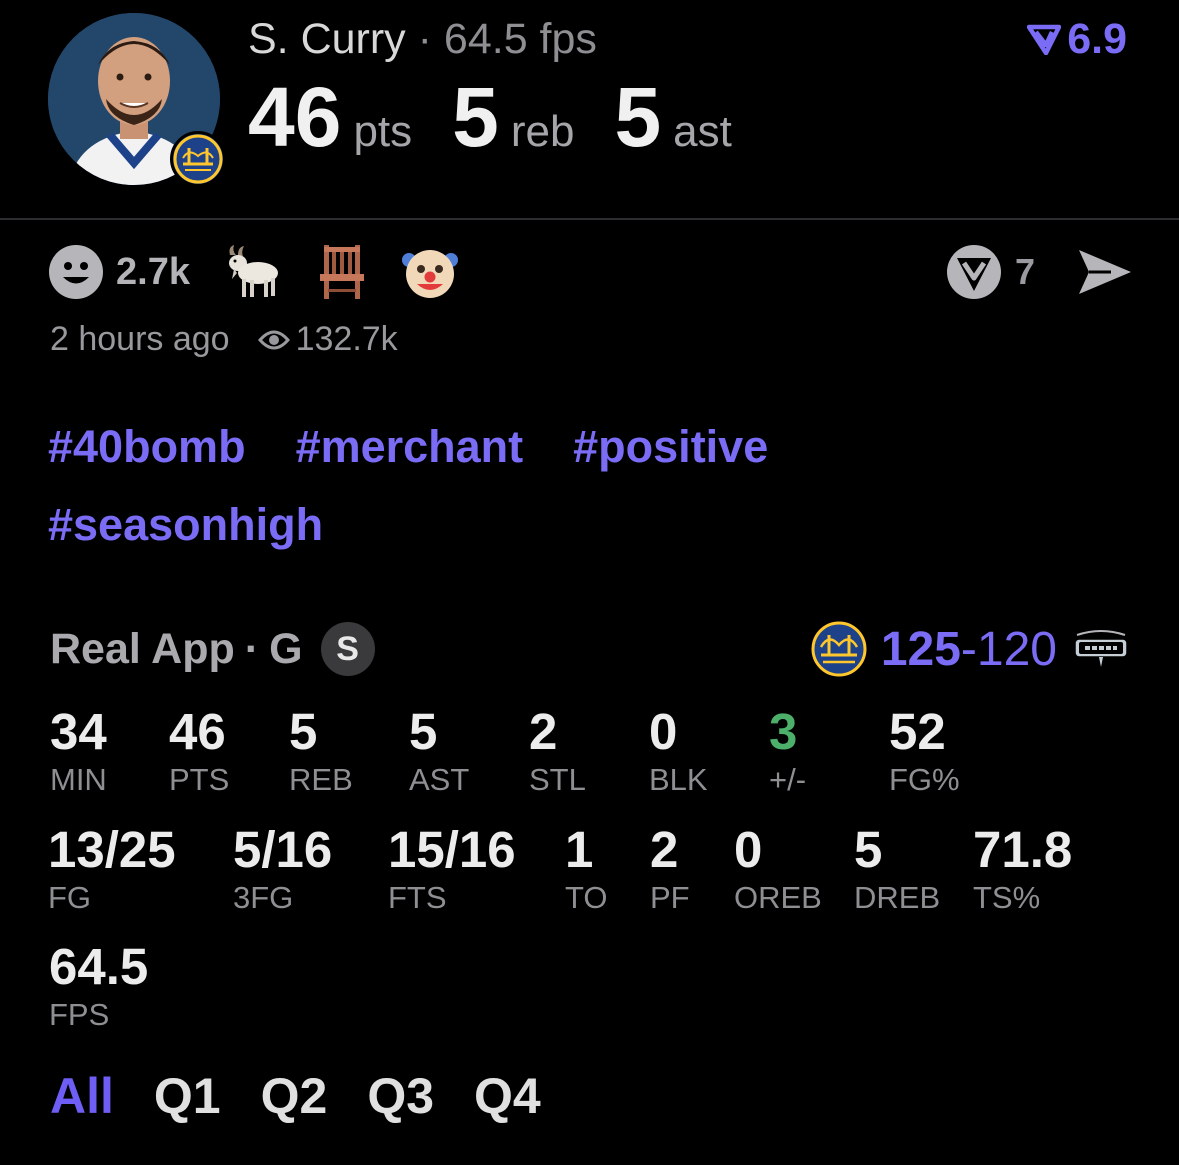 The height and width of the screenshot is (1165, 1179). What do you see at coordinates (410, 447) in the screenshot?
I see `hashtag: #merchant` at bounding box center [410, 447].